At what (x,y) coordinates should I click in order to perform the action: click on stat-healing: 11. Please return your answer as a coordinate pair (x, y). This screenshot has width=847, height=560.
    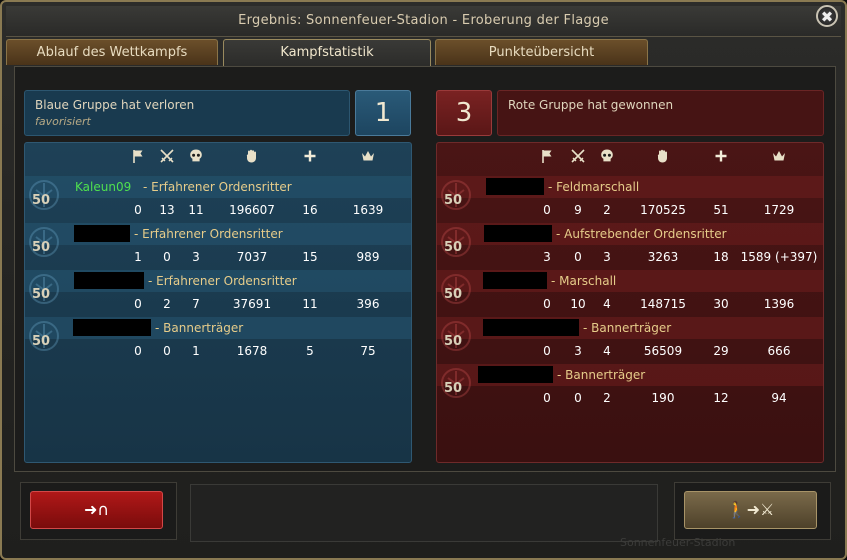
    Looking at the image, I should click on (310, 304).